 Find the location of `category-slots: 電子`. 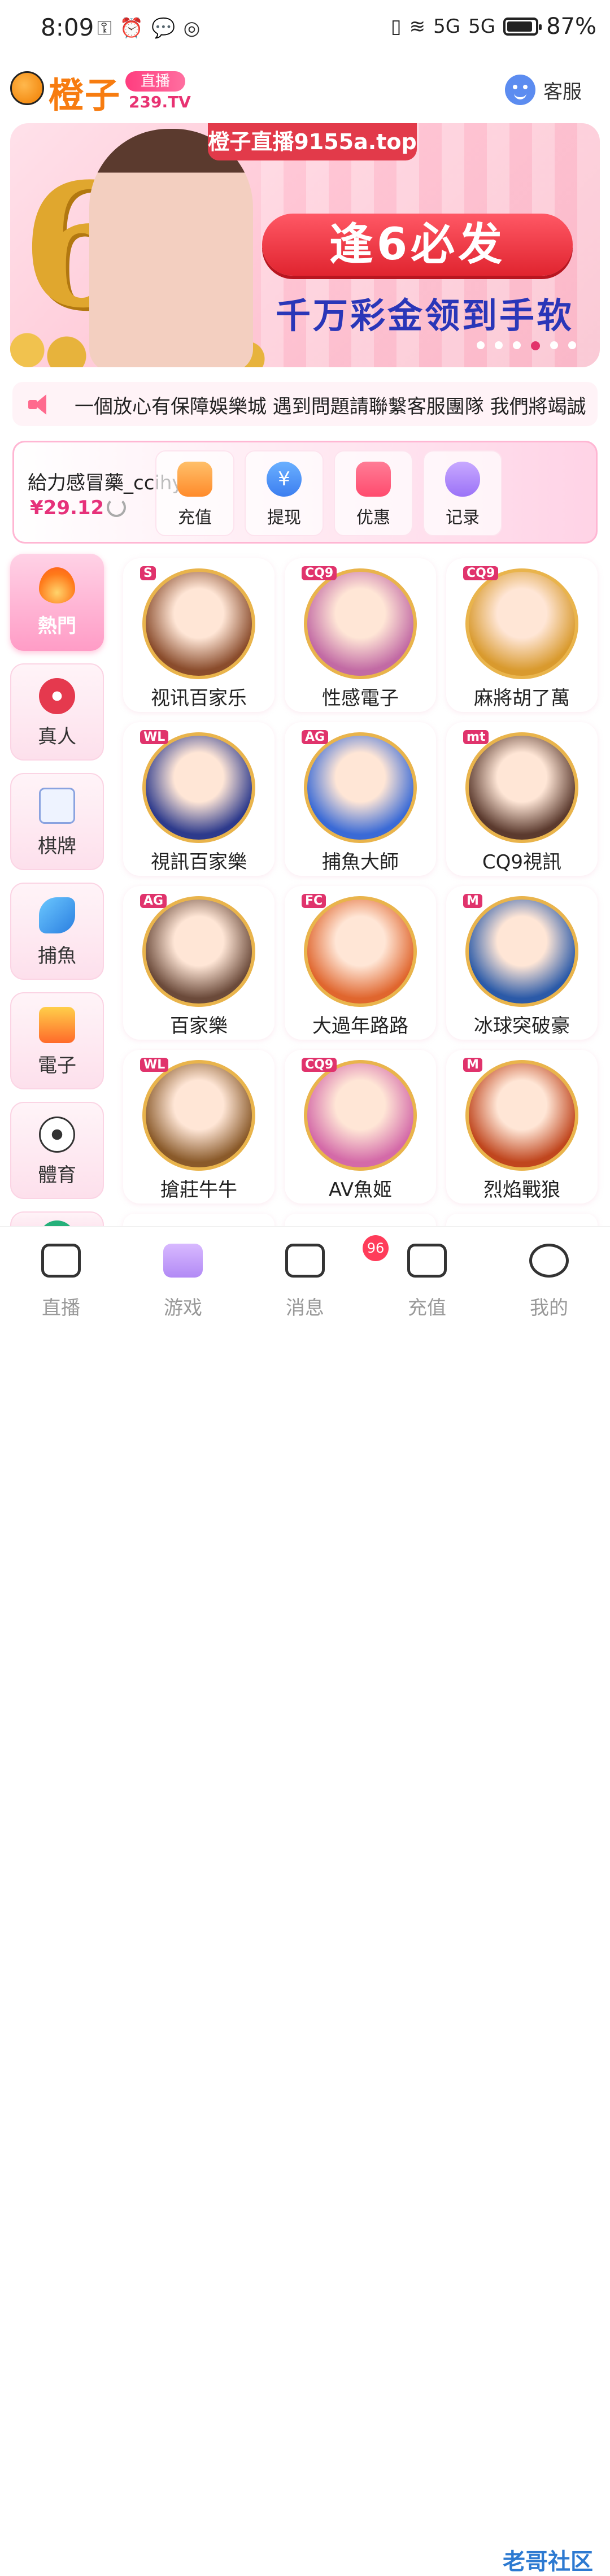

category-slots: 電子 is located at coordinates (57, 1040).